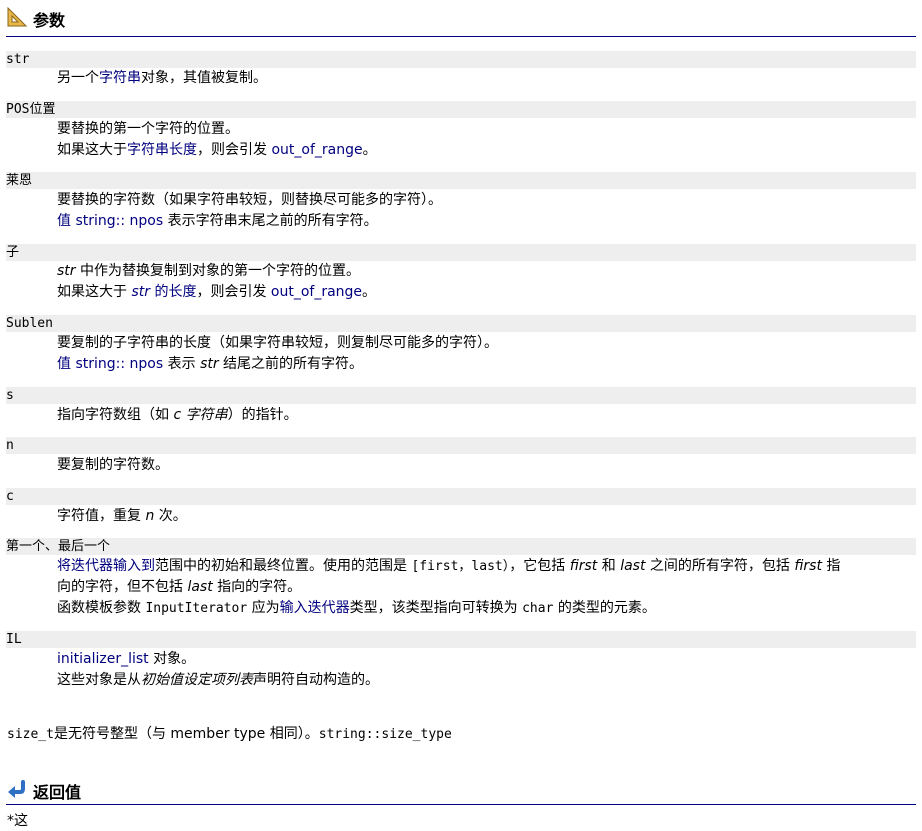  What do you see at coordinates (200, 415) in the screenshot?
I see `text: c 字符串` at bounding box center [200, 415].